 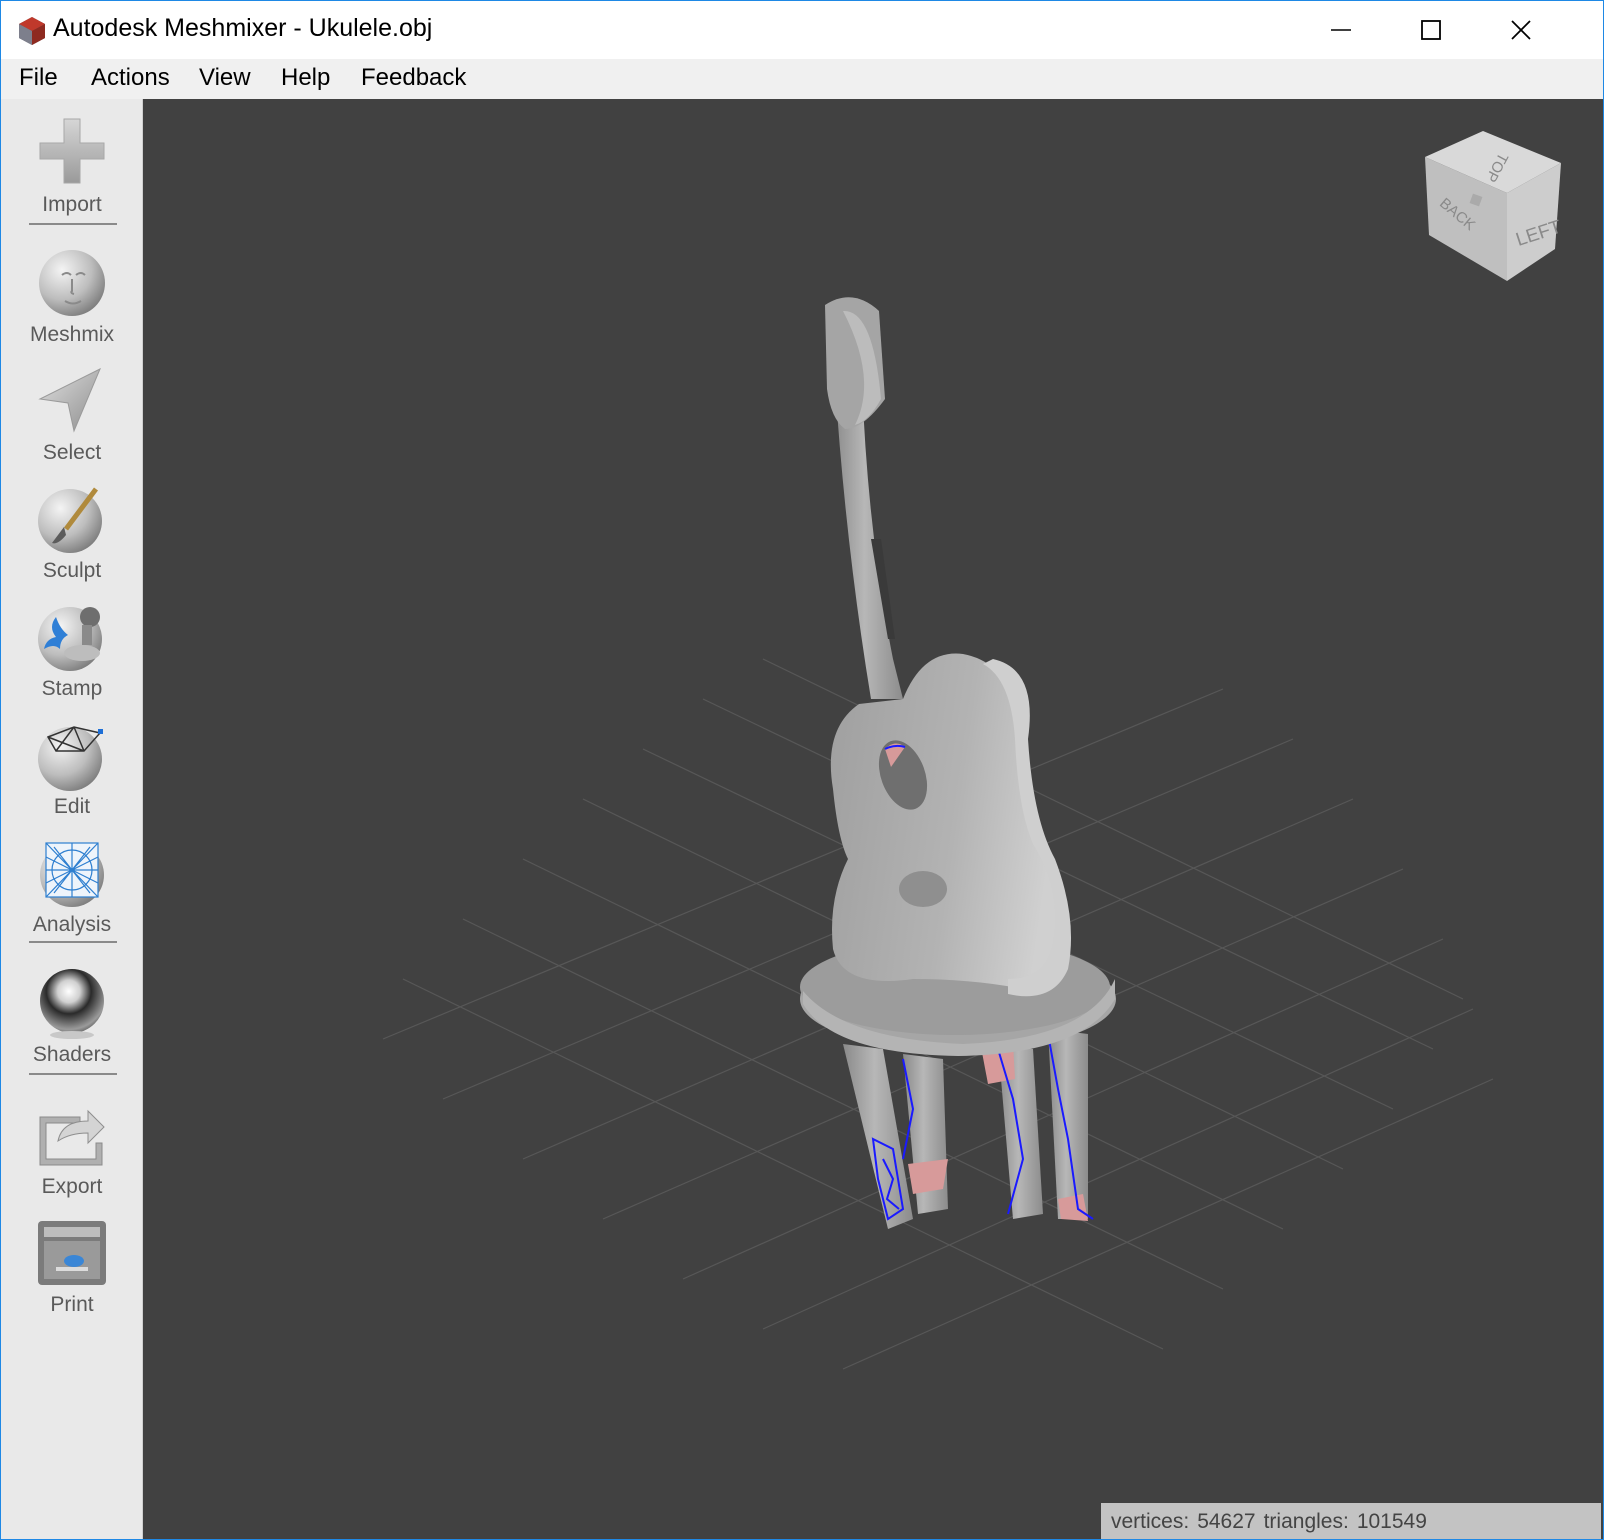 I want to click on tool-edit: Edit, so click(x=72, y=772).